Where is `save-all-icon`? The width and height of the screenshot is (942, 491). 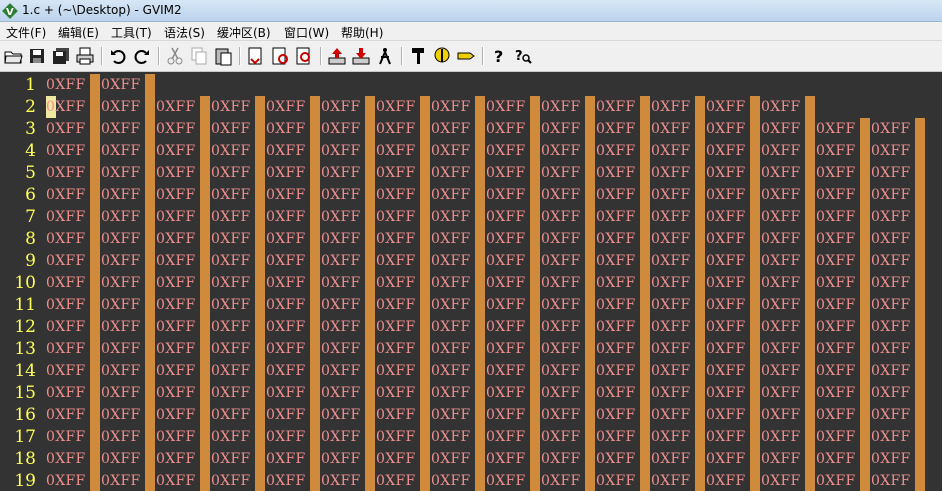 save-all-icon is located at coordinates (61, 56).